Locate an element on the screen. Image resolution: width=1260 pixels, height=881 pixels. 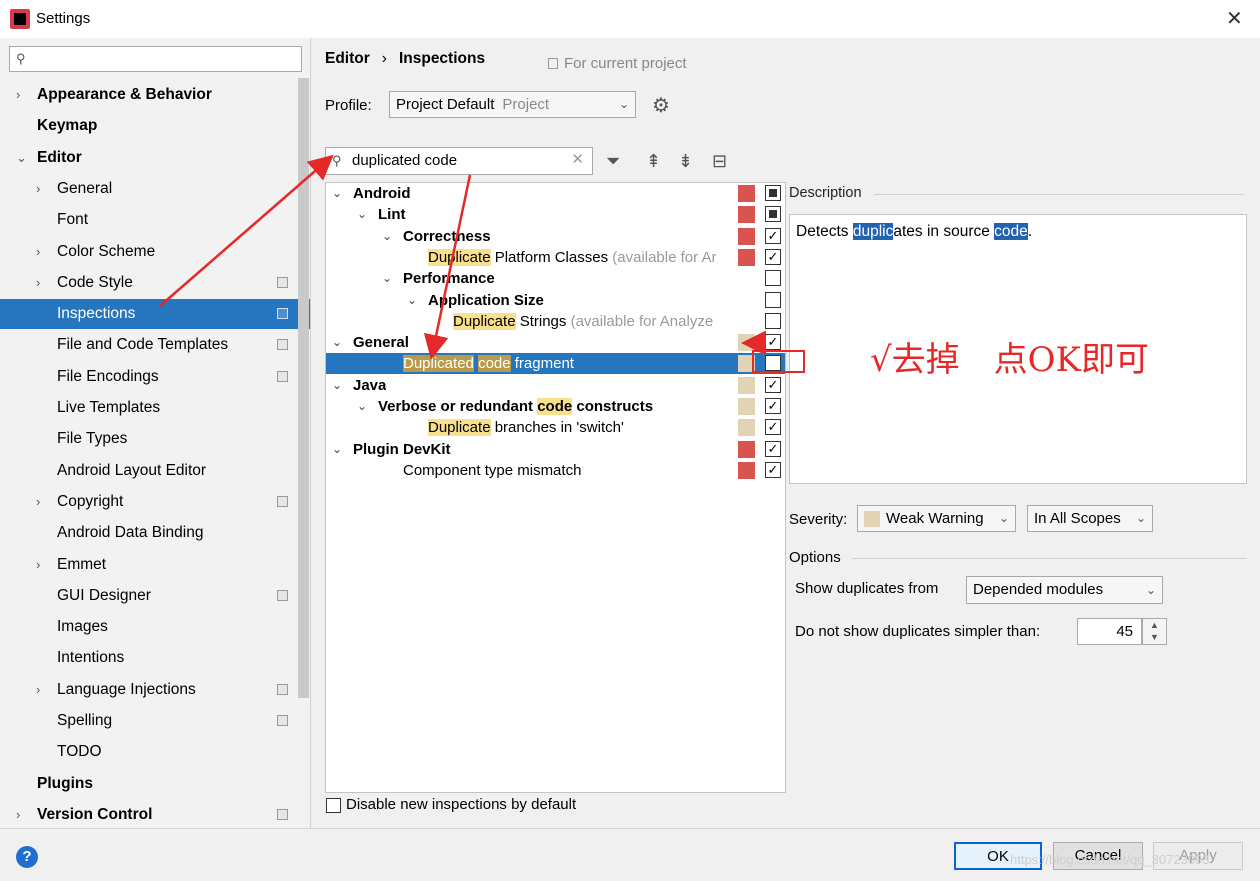
sidebar-item-live-templates: Live Templates is located at coordinates (148, 408).